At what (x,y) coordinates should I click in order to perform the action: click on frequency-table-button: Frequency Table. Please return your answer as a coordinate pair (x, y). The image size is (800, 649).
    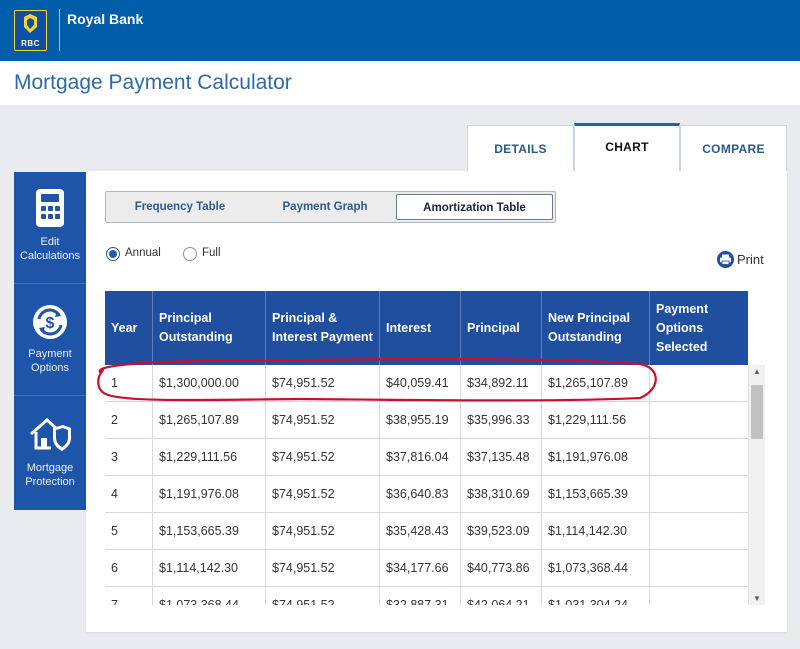
    Looking at the image, I should click on (180, 207).